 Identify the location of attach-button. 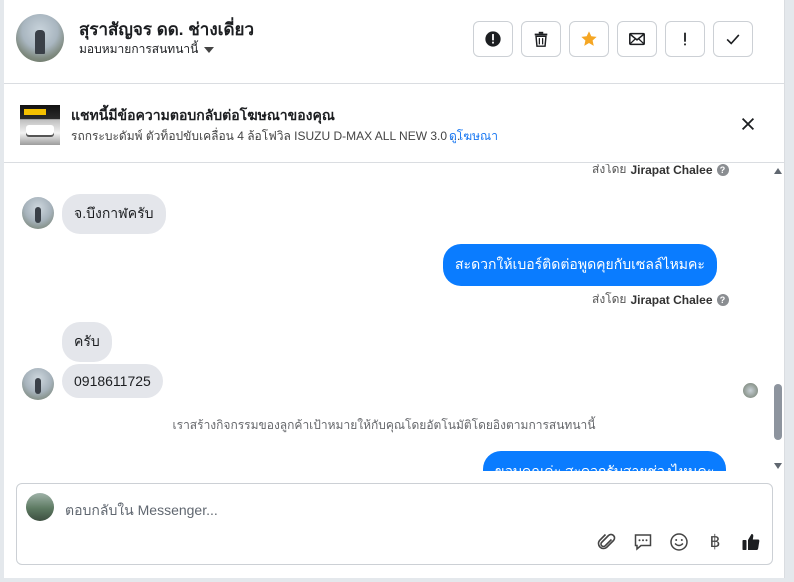
(607, 542).